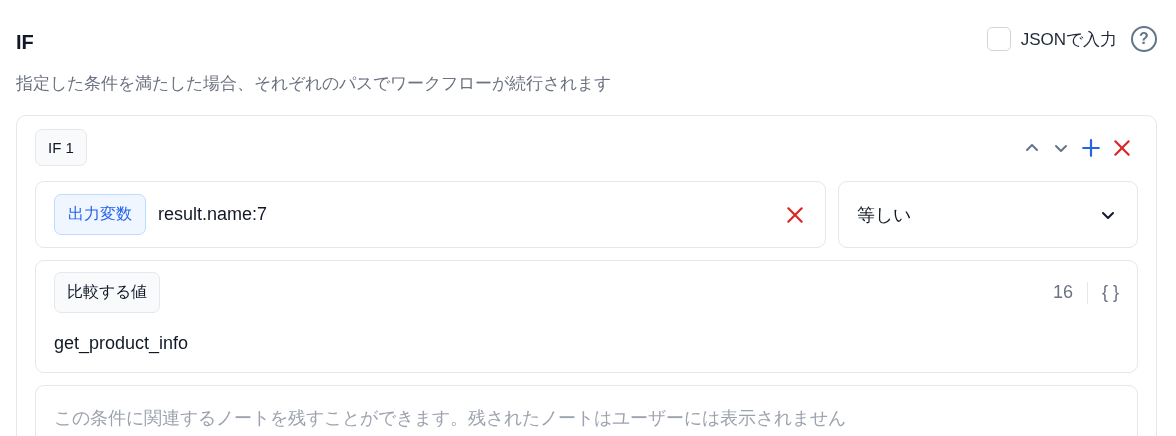 Image resolution: width=1176 pixels, height=436 pixels. What do you see at coordinates (61, 147) in the screenshot?
I see `condition-label: IF 1` at bounding box center [61, 147].